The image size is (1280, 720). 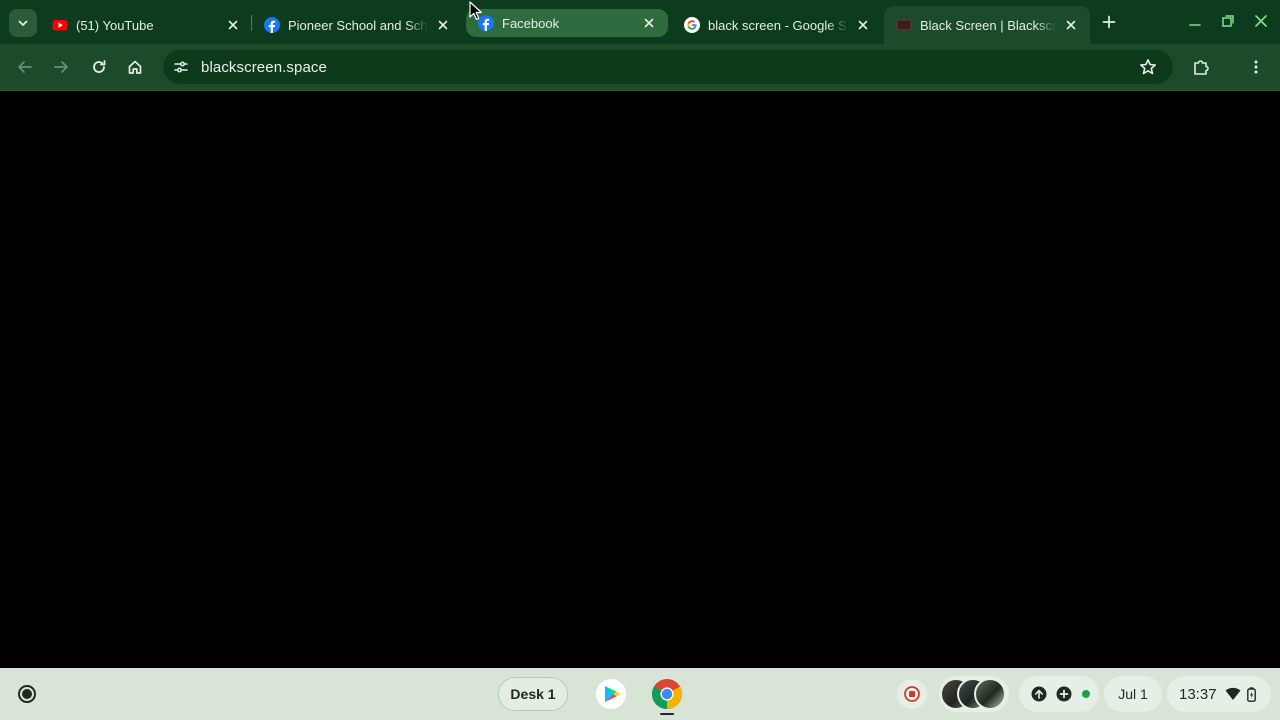 I want to click on address-bar: blackscreen.space, so click(x=668, y=67).